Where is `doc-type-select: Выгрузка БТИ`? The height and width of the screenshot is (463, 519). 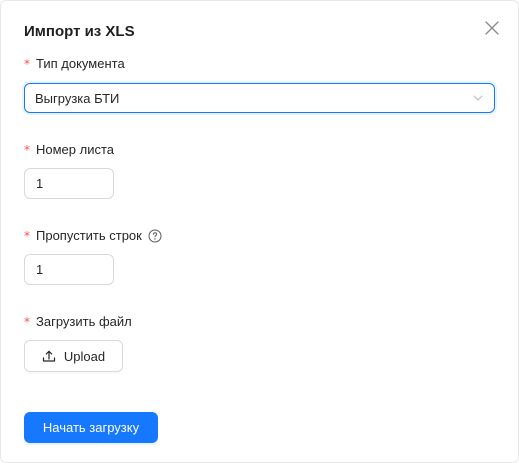 doc-type-select: Выгрузка БТИ is located at coordinates (259, 98).